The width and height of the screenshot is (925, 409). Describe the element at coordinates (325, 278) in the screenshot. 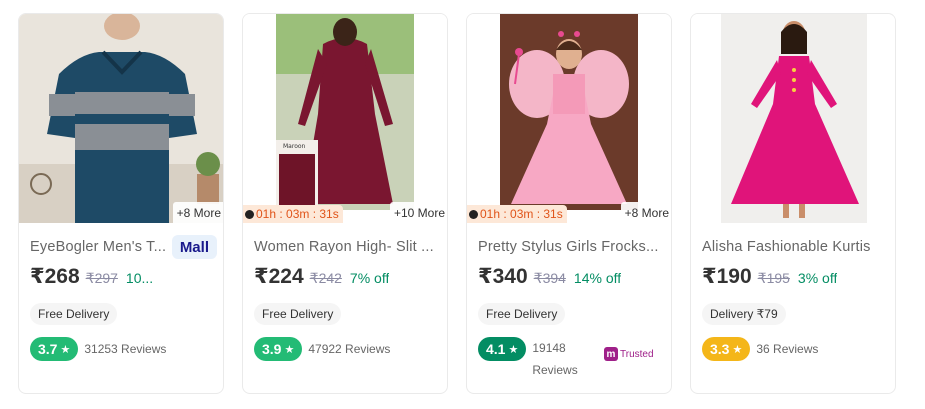

I see `original-price: ₹242` at that location.